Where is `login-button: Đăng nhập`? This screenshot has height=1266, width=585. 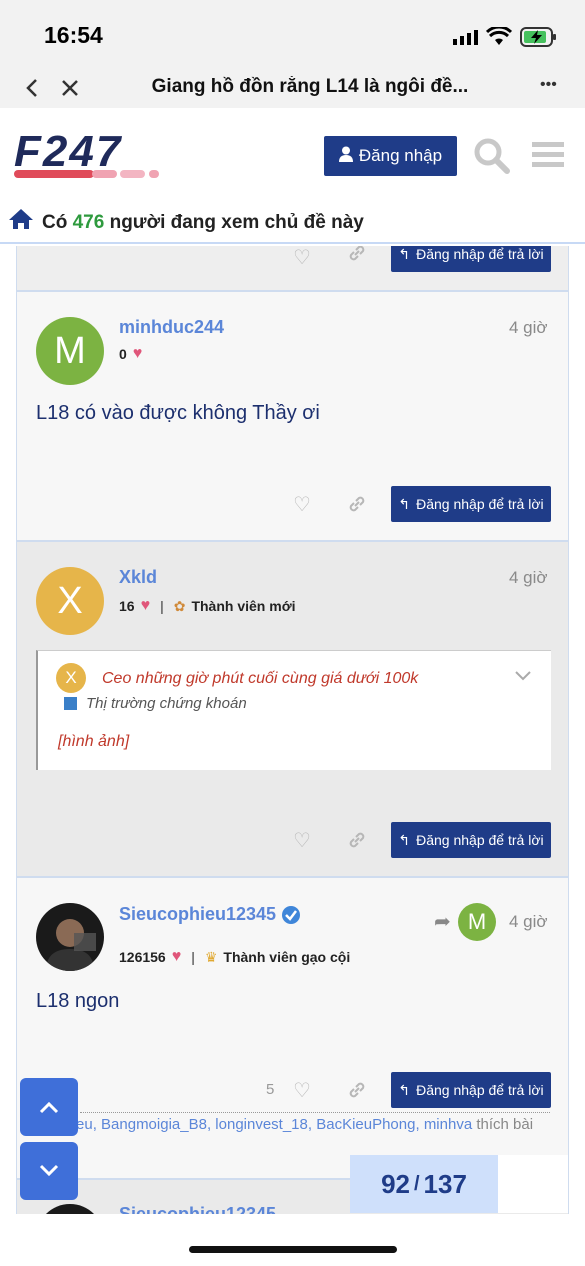
login-button: Đăng nhập is located at coordinates (390, 156).